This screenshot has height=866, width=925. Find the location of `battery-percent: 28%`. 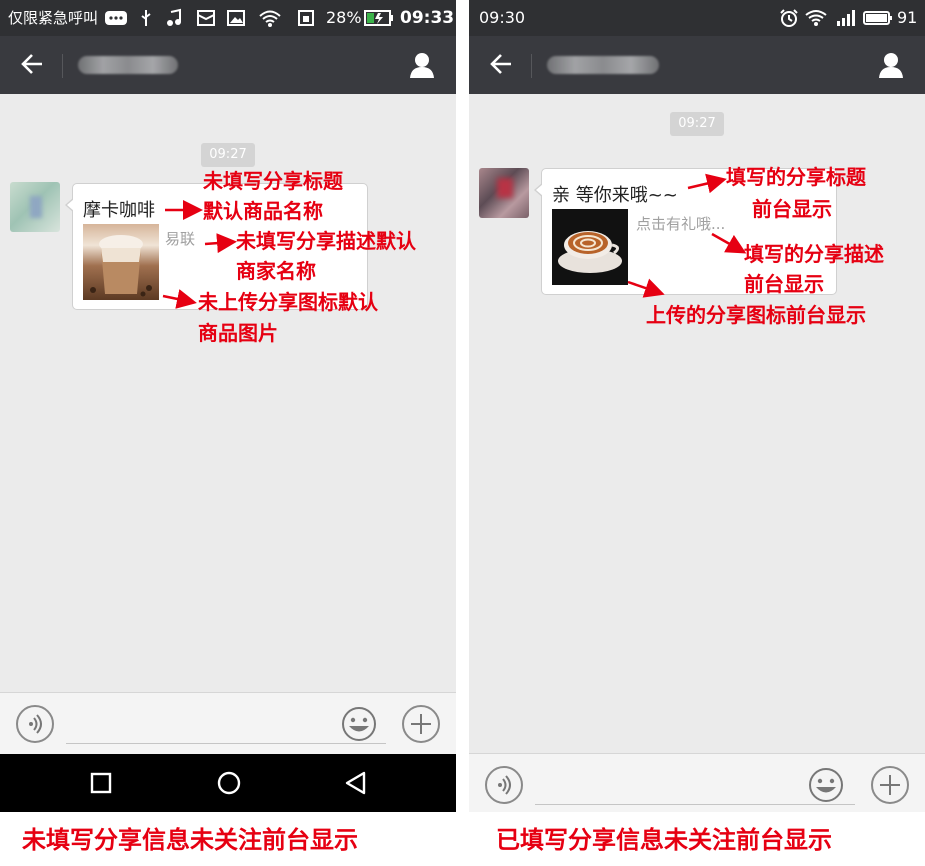

battery-percent: 28% is located at coordinates (344, 17).